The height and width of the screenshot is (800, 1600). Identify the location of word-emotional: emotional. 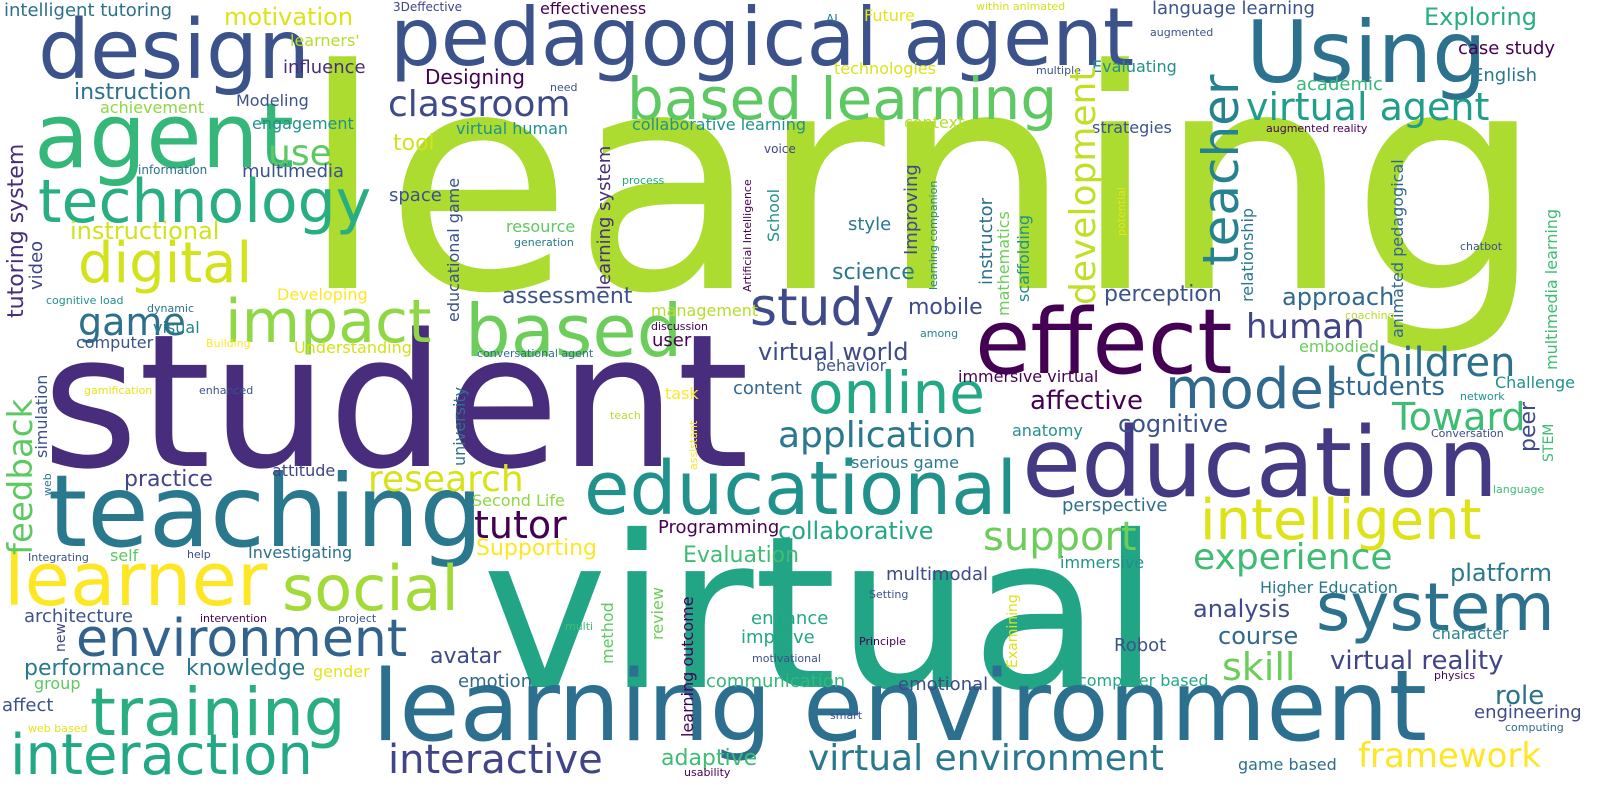
(943, 684).